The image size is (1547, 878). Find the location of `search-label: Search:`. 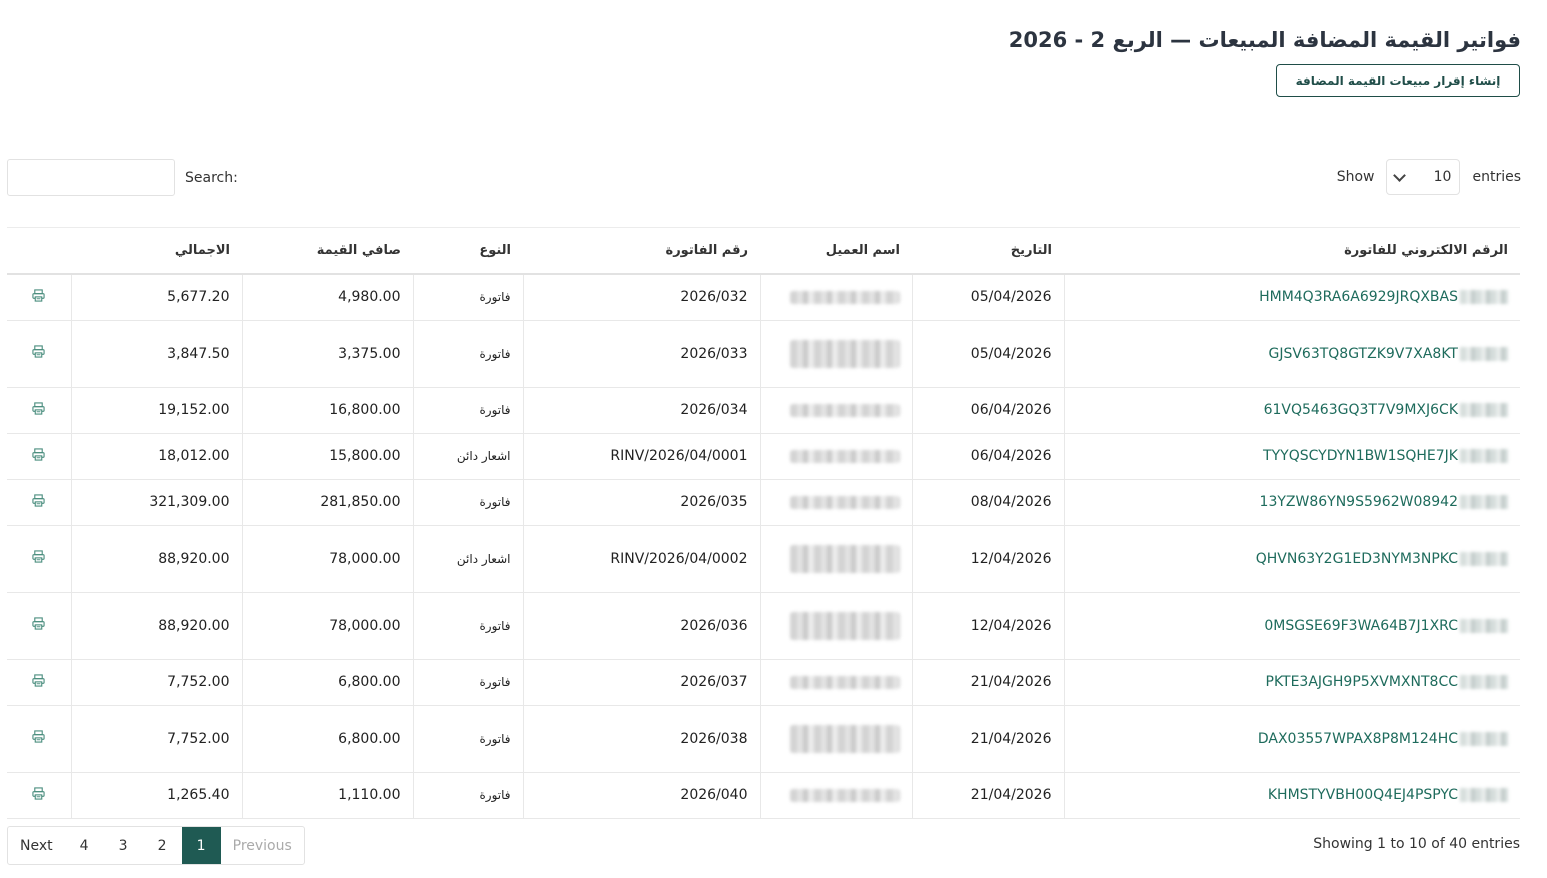

search-label: Search: is located at coordinates (211, 177).